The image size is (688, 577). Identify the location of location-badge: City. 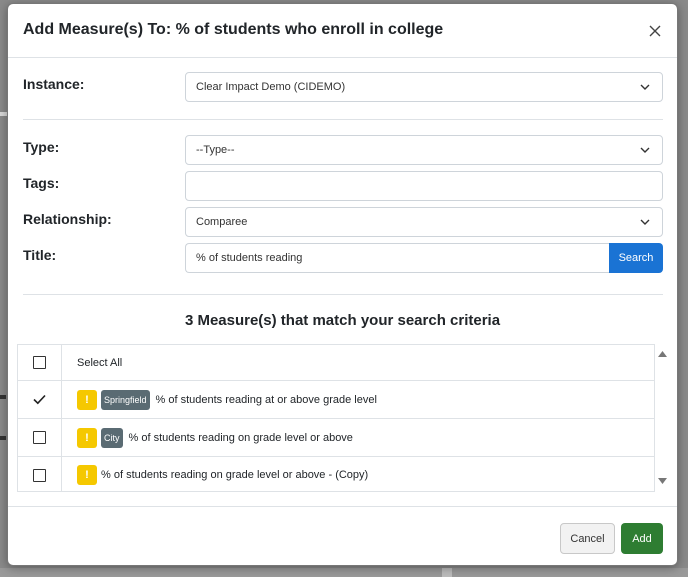
(112, 437).